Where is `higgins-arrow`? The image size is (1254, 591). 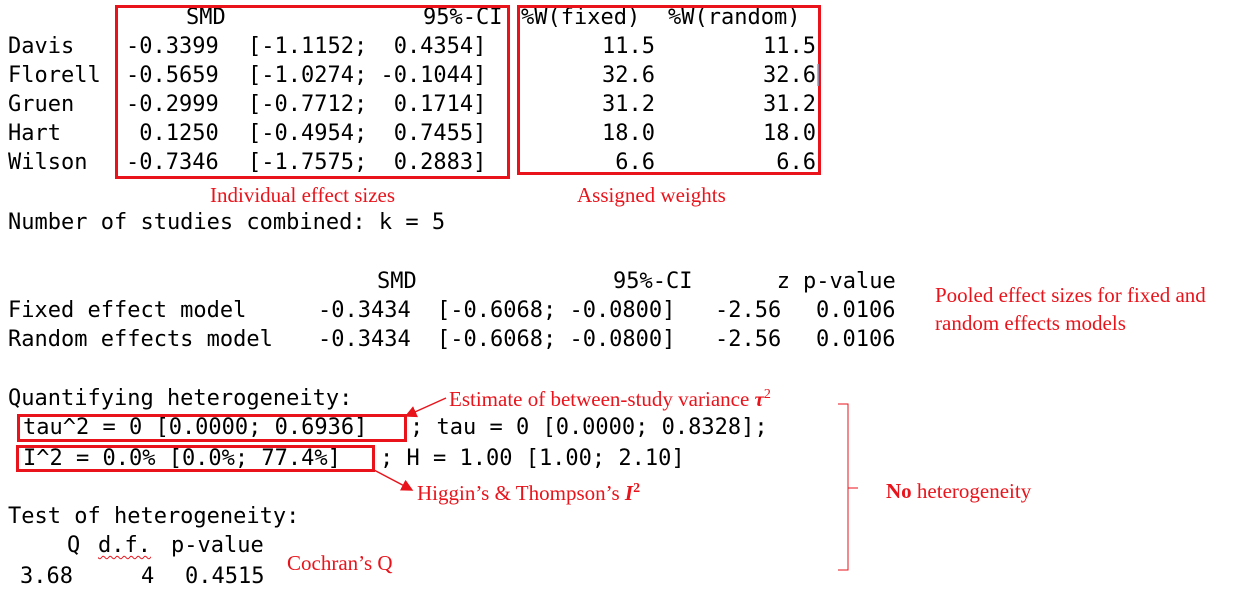 higgins-arrow is located at coordinates (393, 480).